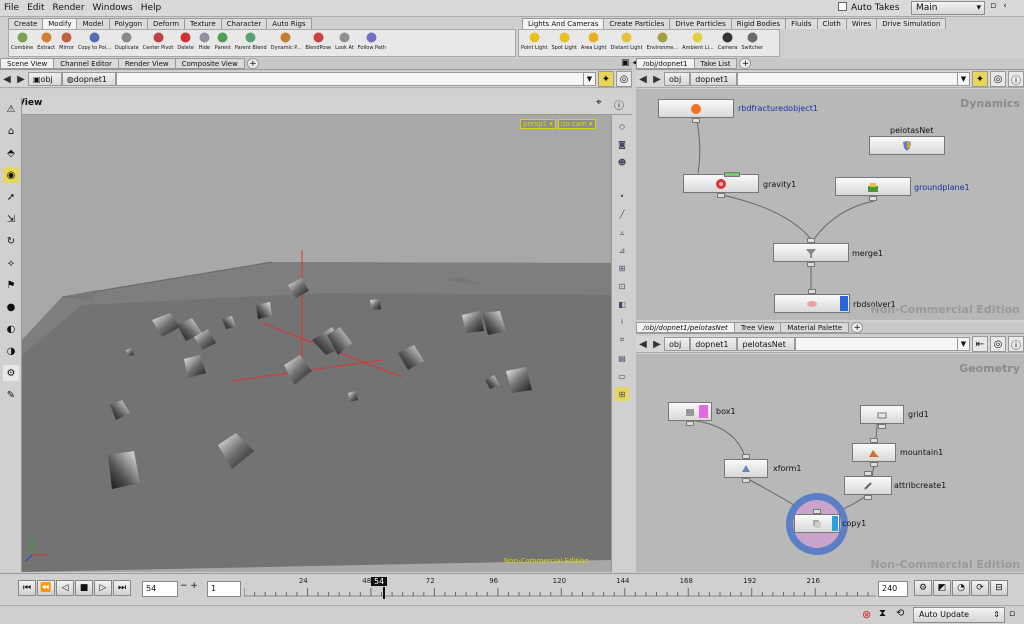 This screenshot has width=1024, height=624. I want to click on error-icon: ⊗, so click(866, 614).